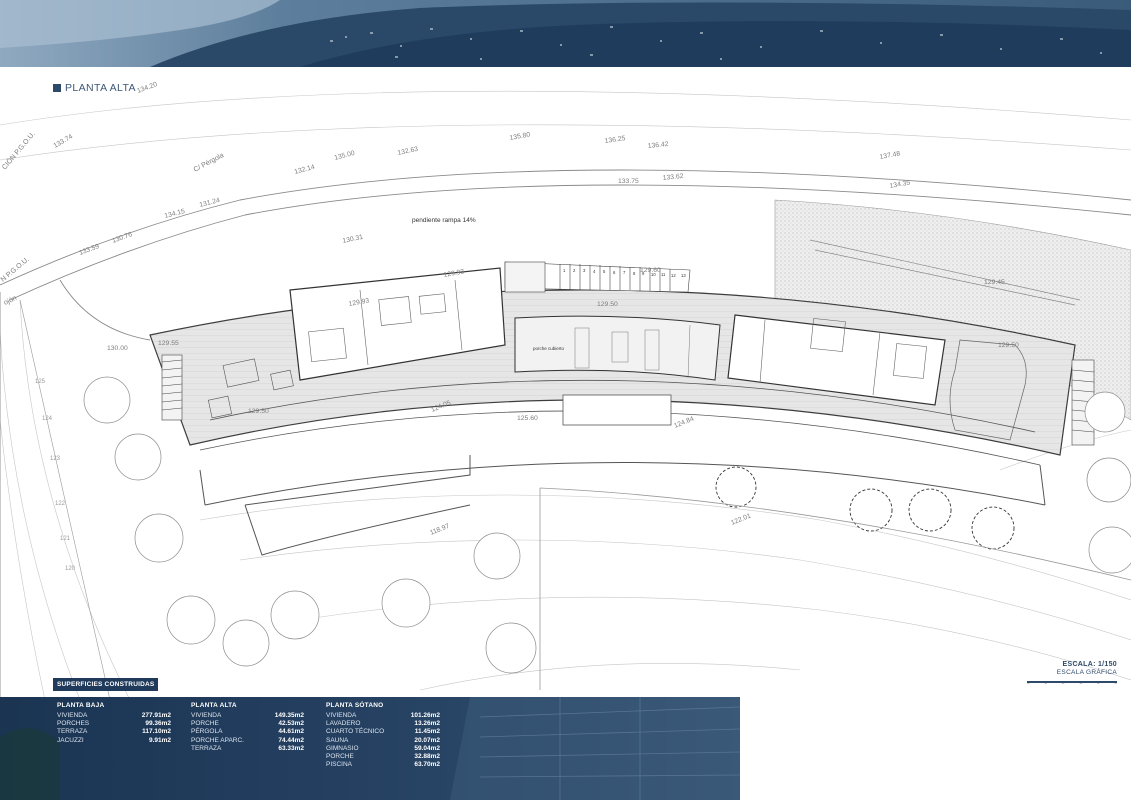 This screenshot has width=1131, height=800. Describe the element at coordinates (408, 151) in the screenshot. I see `svg-text: 132.63` at that location.